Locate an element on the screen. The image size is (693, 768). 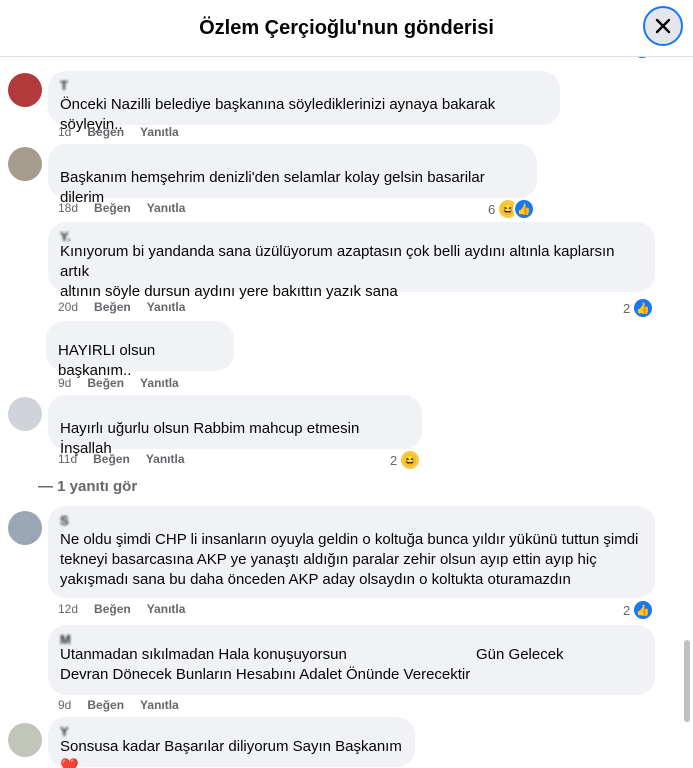
reaction-summary: 2 😆 is located at coordinates (406, 460).